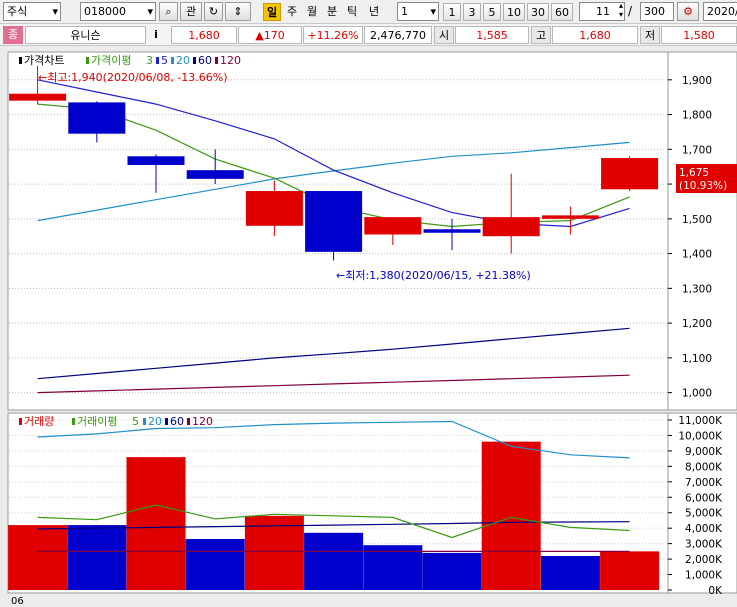 The image size is (737, 607). What do you see at coordinates (32, 11) in the screenshot?
I see `market-type-select: 주식 ▾` at bounding box center [32, 11].